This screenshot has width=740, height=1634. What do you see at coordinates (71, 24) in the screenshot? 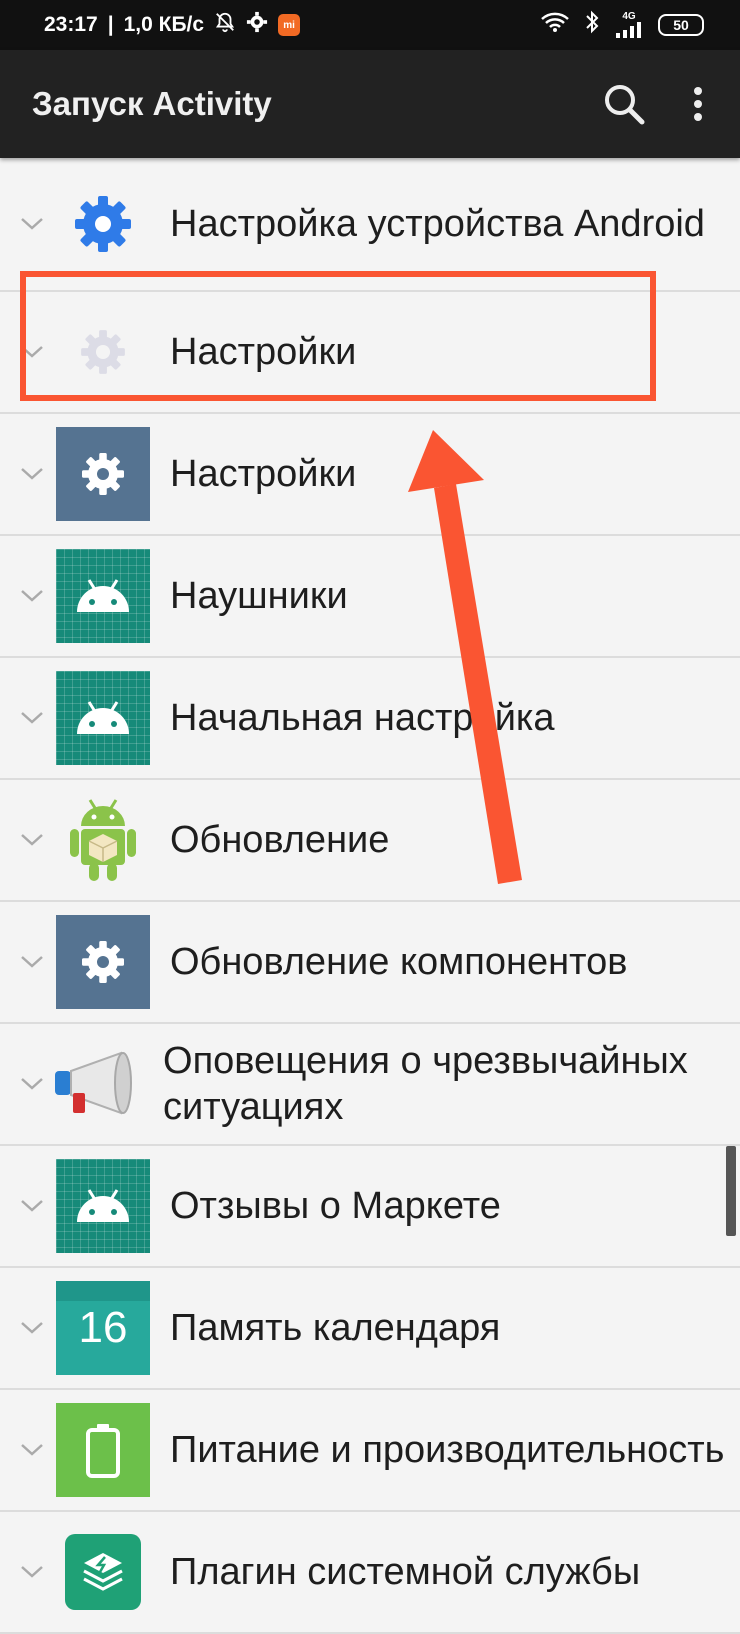
I see `status-time: 23:17` at bounding box center [71, 24].